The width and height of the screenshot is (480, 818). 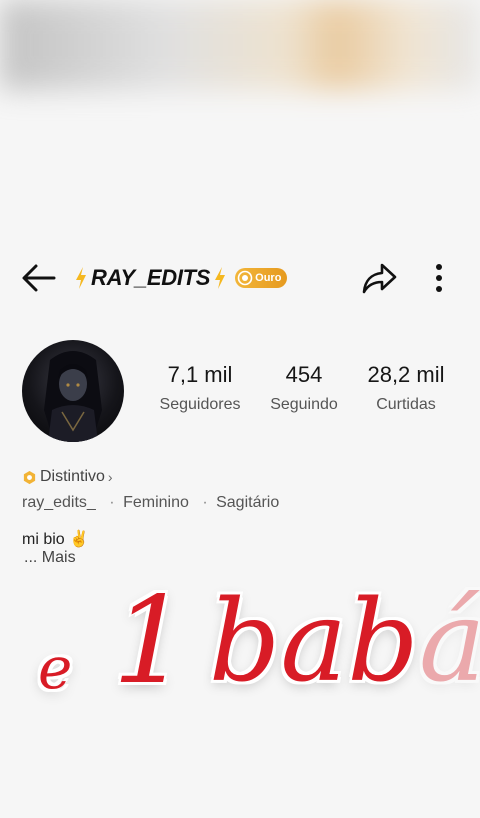 What do you see at coordinates (73, 396) in the screenshot?
I see `avatar-character-illustration` at bounding box center [73, 396].